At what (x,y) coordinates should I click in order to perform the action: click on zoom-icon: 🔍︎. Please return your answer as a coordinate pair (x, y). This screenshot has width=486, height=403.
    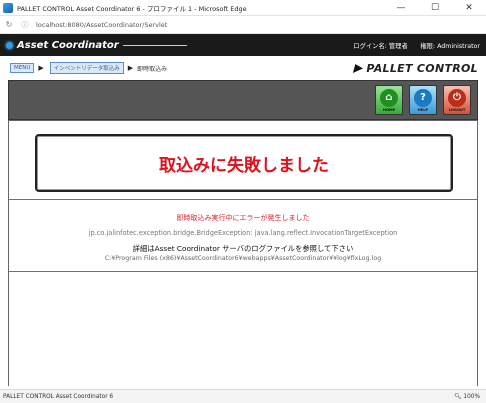
    Looking at the image, I should click on (458, 396).